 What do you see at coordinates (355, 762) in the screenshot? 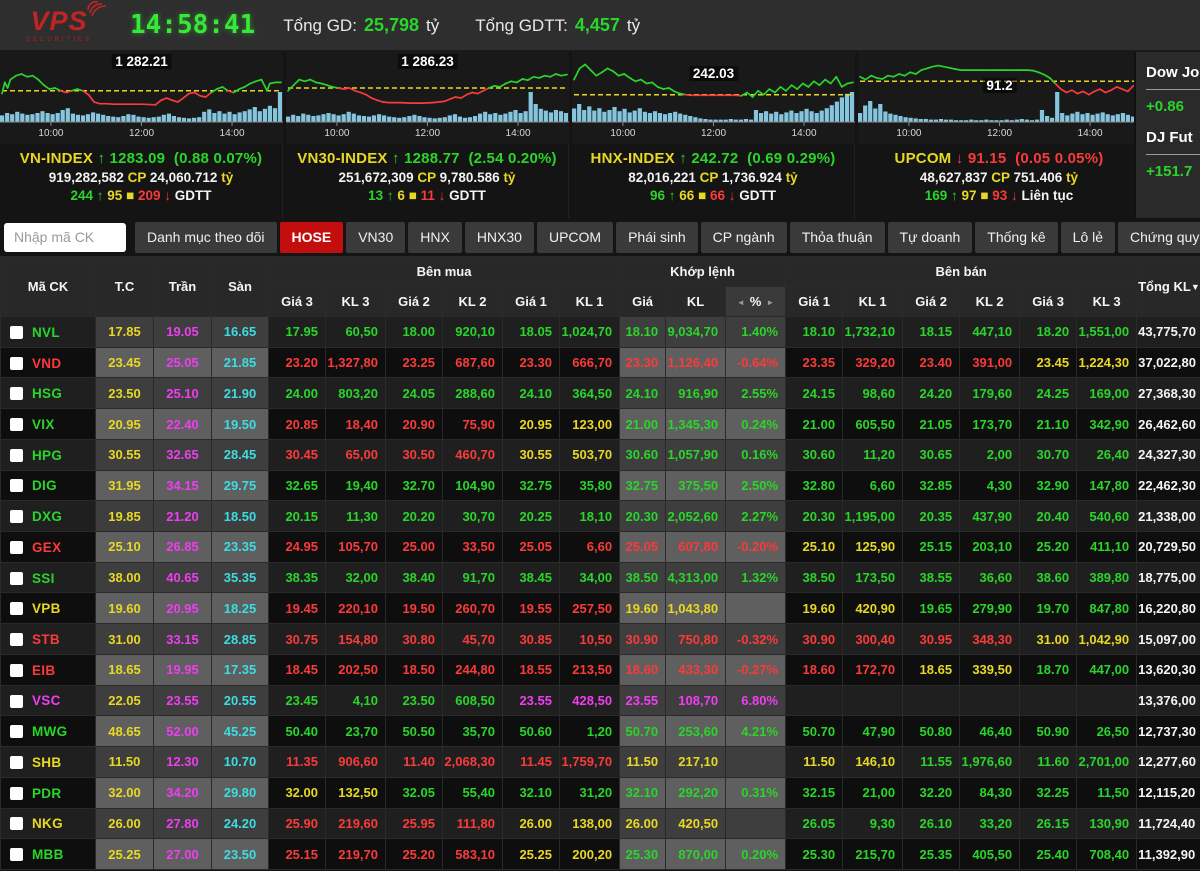
I see `buy-vol3-cell: 906,60` at bounding box center [355, 762].